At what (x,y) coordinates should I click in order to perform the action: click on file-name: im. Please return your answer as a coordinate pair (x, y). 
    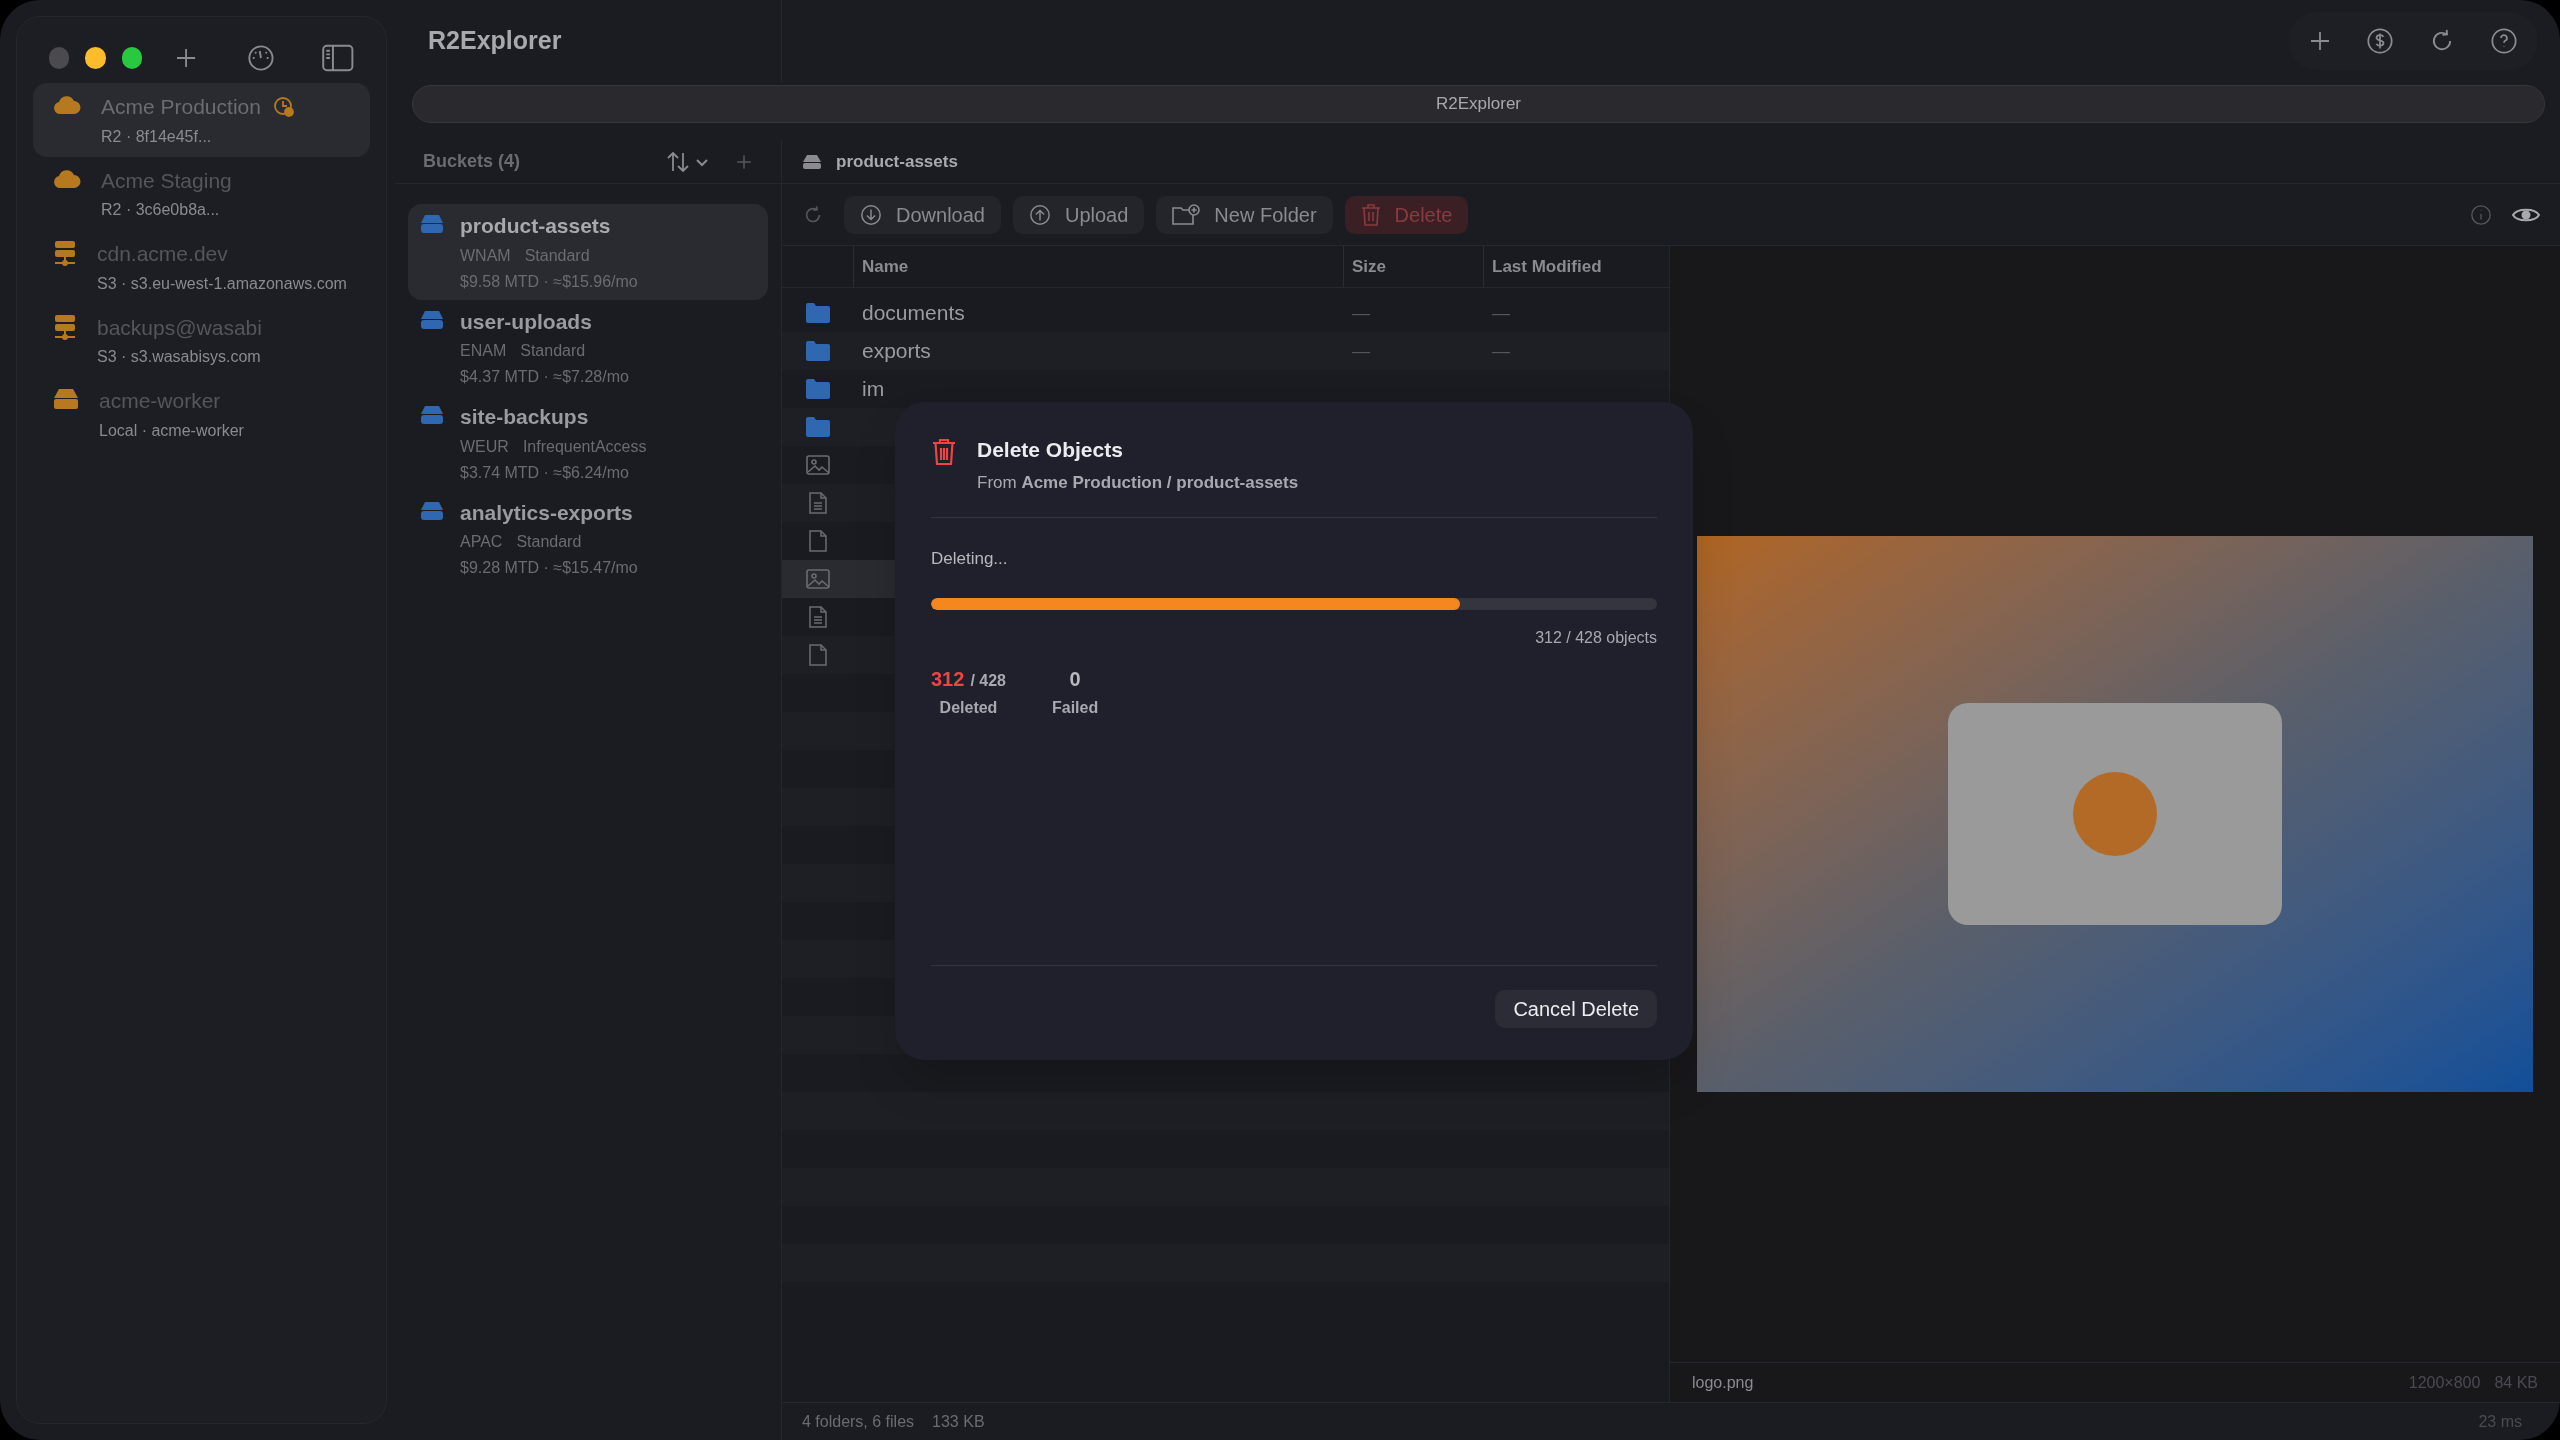
    Looking at the image, I should click on (873, 389).